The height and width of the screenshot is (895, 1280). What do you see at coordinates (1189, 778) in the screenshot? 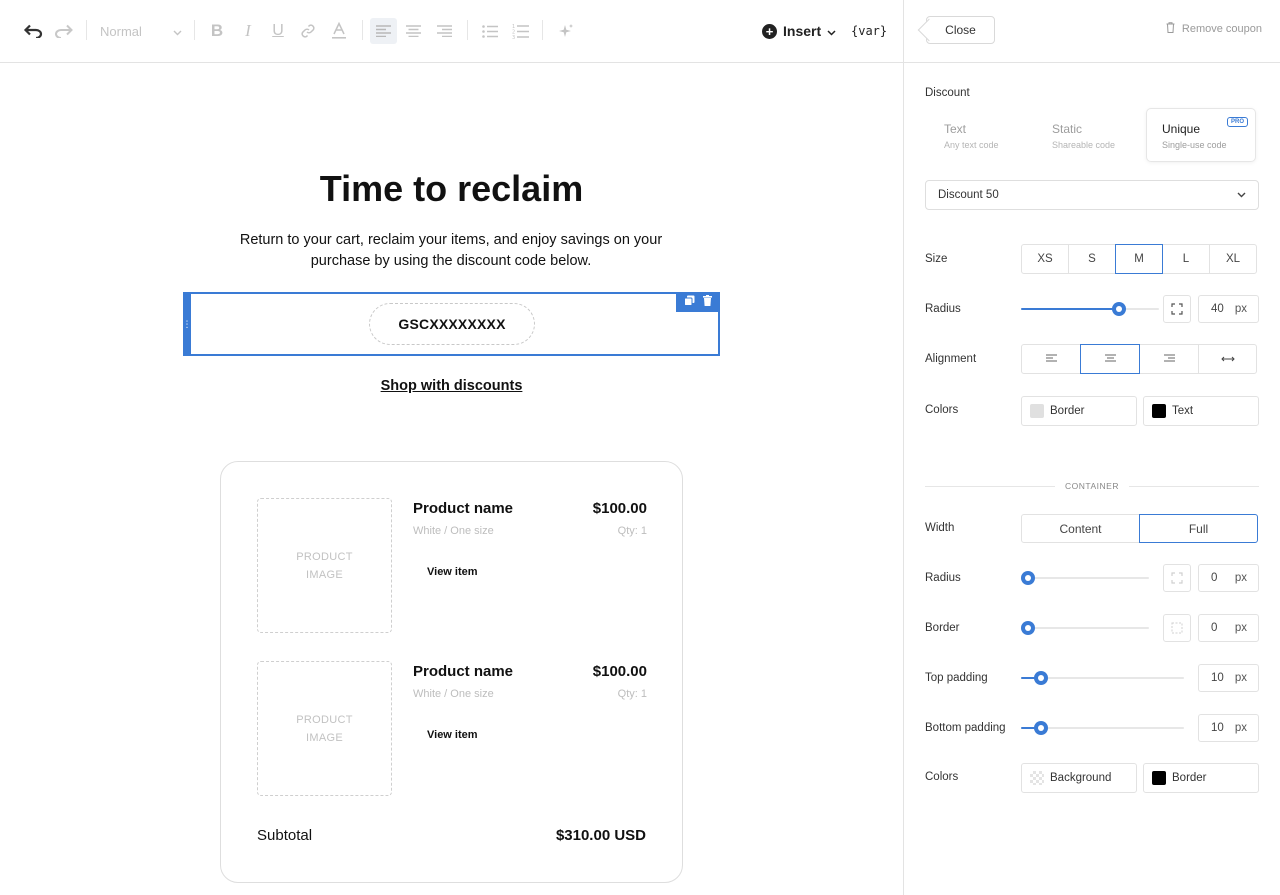
I see `container-border-color-label: Border` at bounding box center [1189, 778].